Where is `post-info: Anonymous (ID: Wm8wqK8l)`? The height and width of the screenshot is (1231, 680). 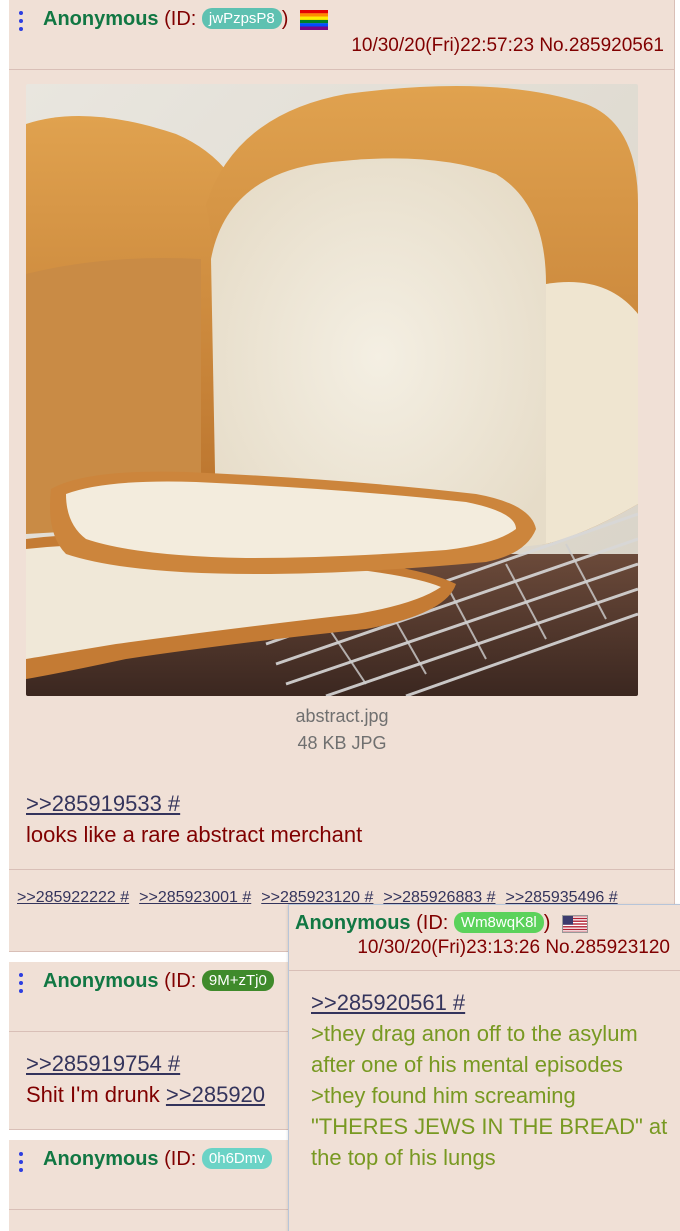
post-info: Anonymous (ID: Wm8wqK8l) is located at coordinates (441, 923).